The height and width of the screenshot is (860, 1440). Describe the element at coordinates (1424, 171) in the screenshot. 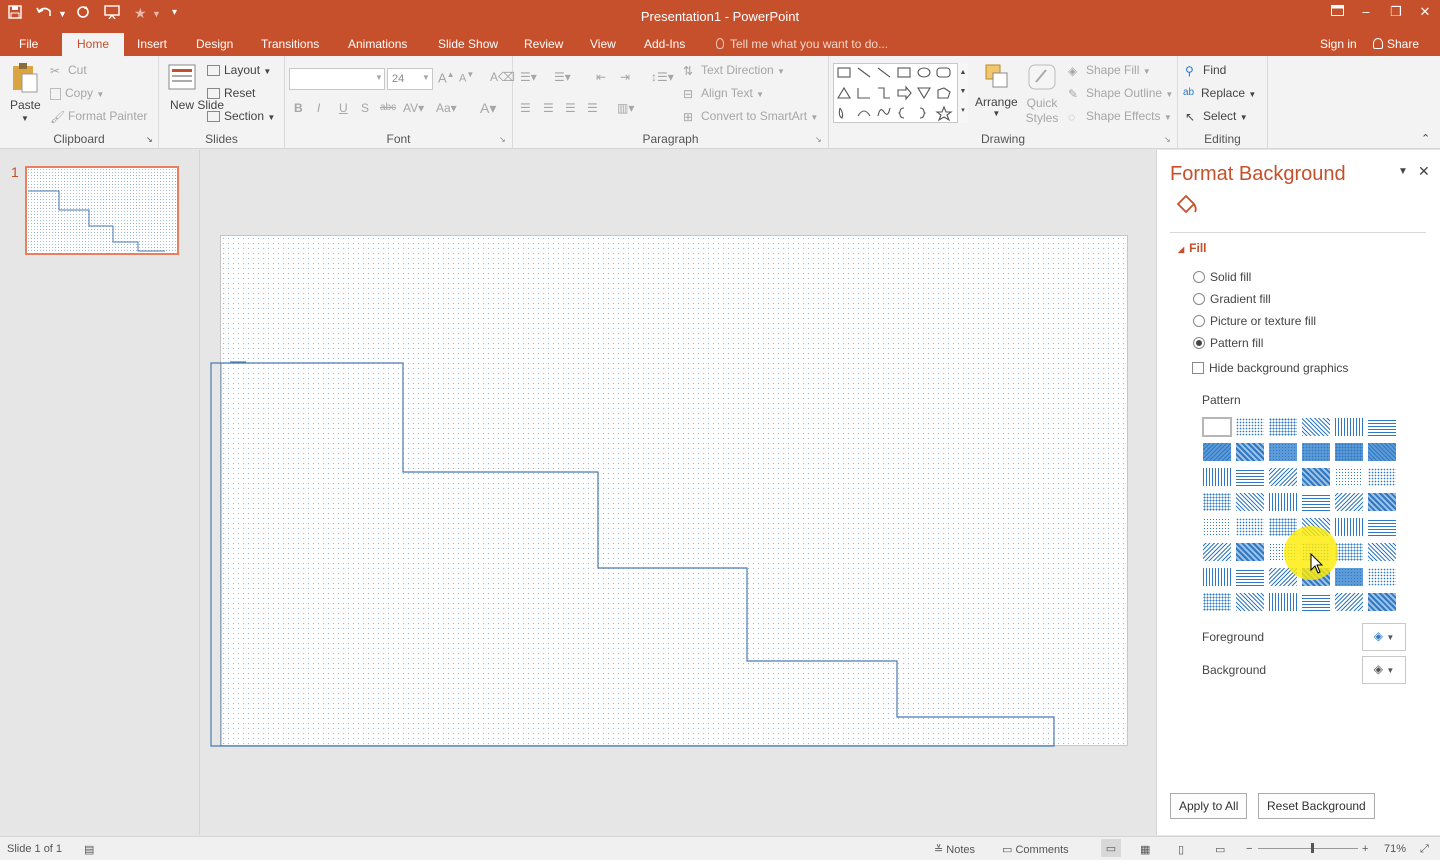

I see `close-icon: ✕` at that location.